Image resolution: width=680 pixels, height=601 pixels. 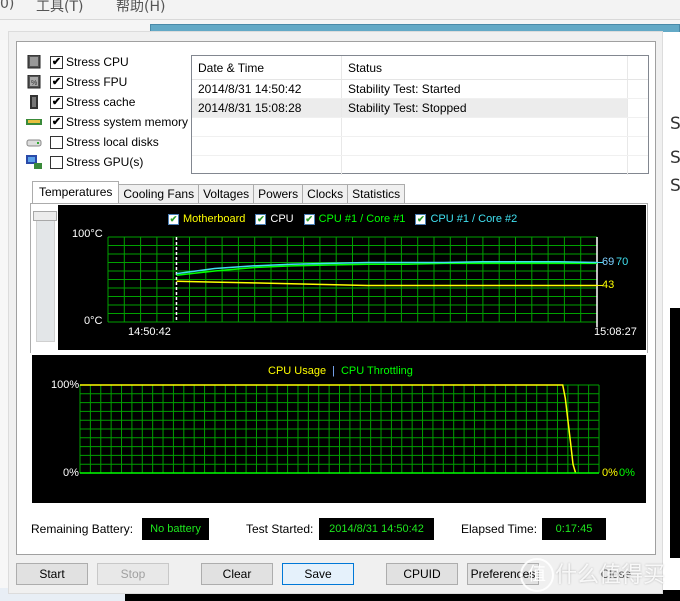 I want to click on stress-gpu-checkbox, so click(x=56, y=162).